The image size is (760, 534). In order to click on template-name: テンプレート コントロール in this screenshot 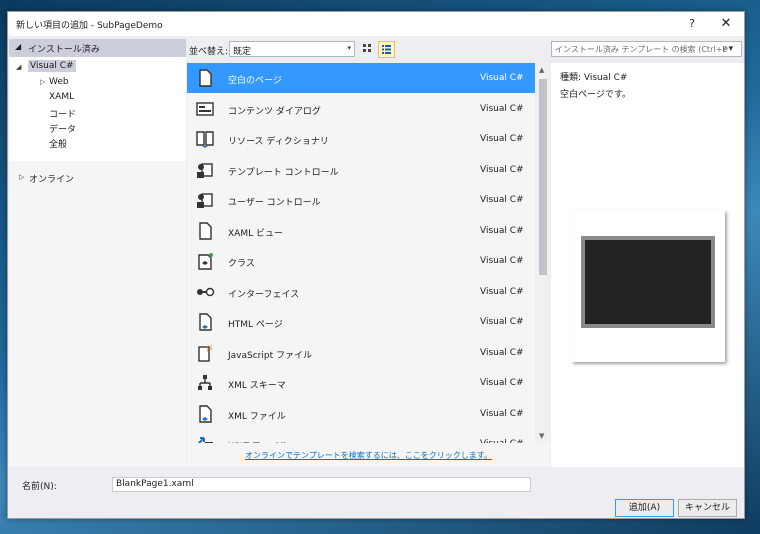, I will do `click(283, 172)`.